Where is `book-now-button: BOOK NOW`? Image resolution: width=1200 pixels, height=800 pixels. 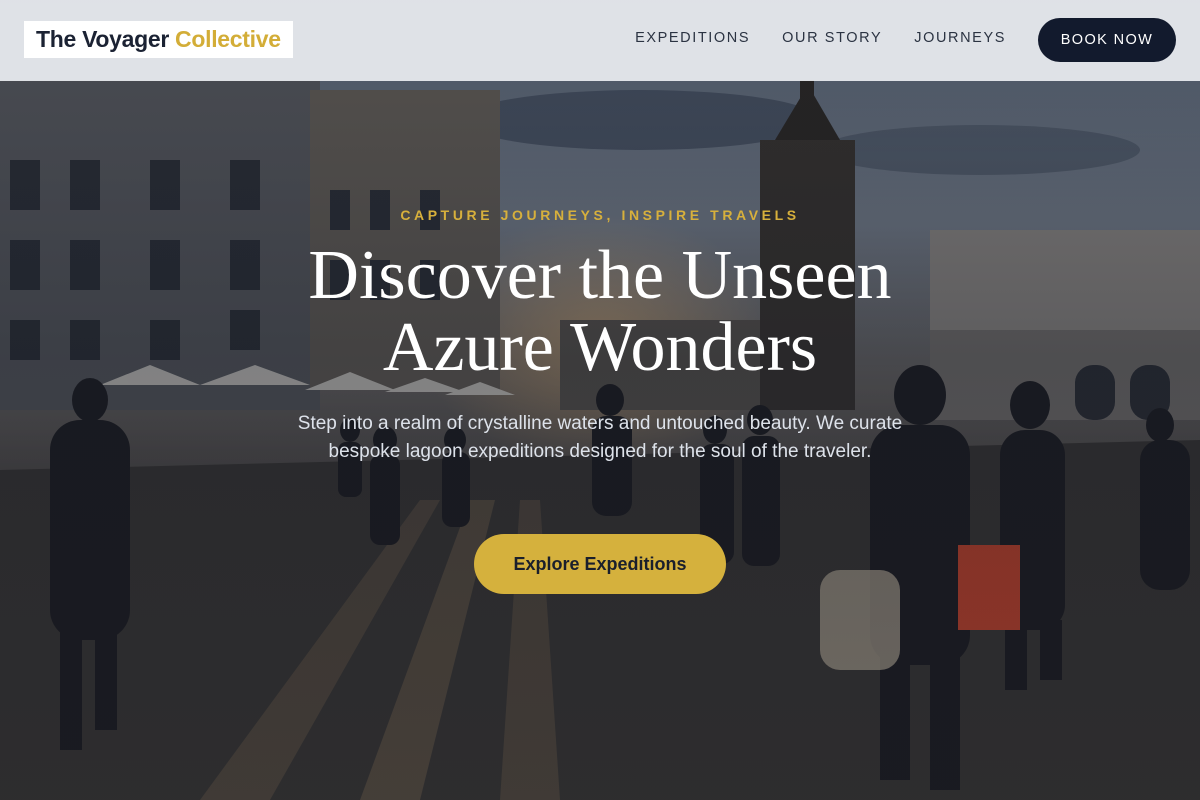
book-now-button: BOOK NOW is located at coordinates (1107, 40).